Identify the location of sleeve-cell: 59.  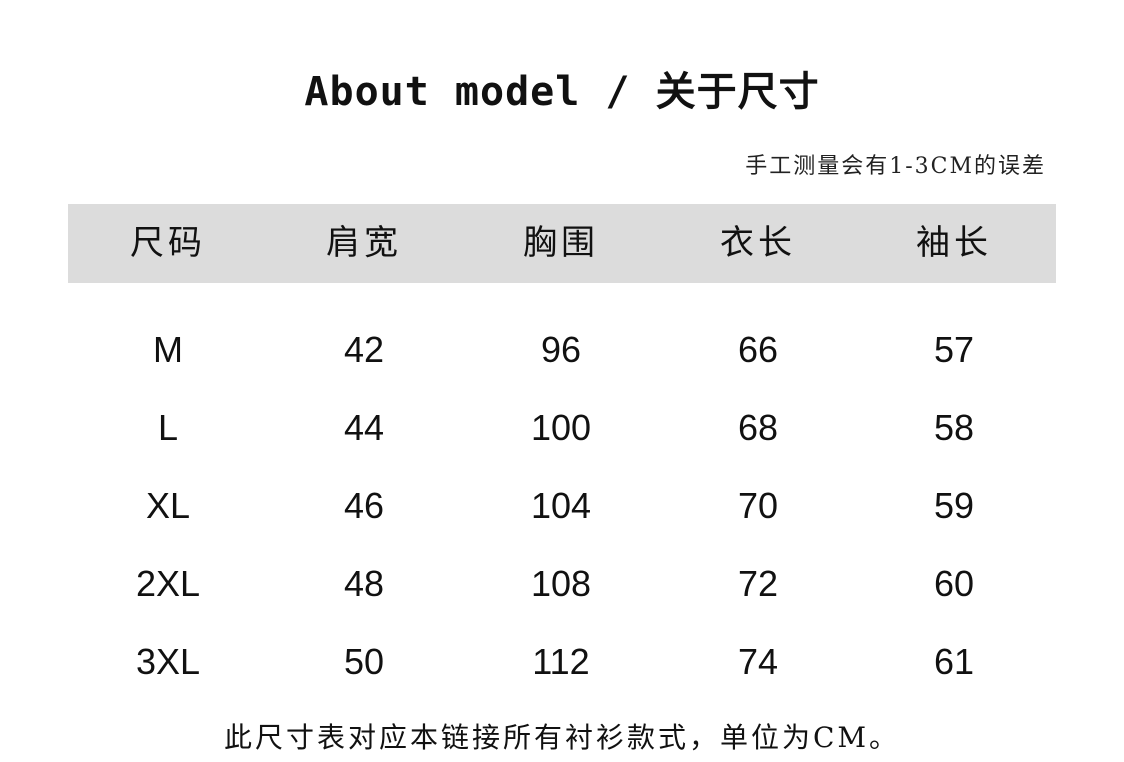
(954, 505).